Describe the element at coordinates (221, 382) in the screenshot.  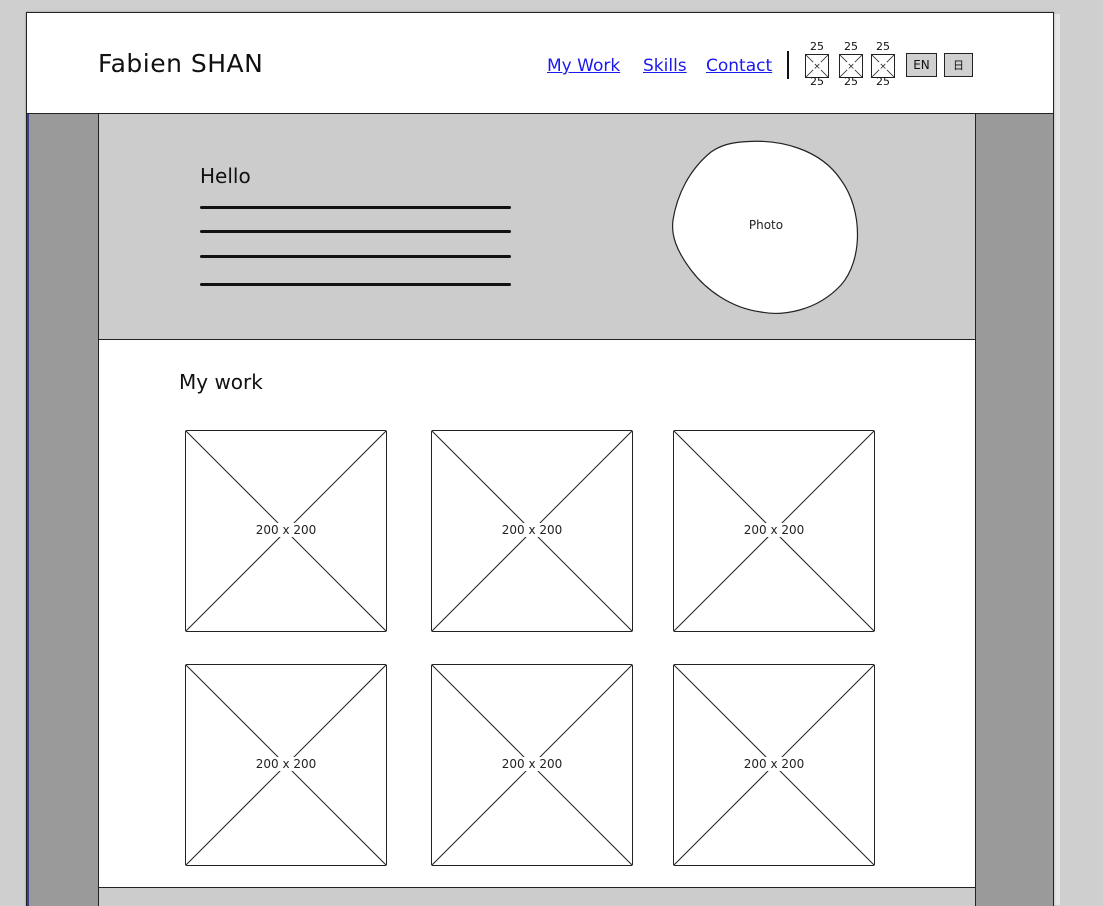
I see `work-title: My work` at that location.